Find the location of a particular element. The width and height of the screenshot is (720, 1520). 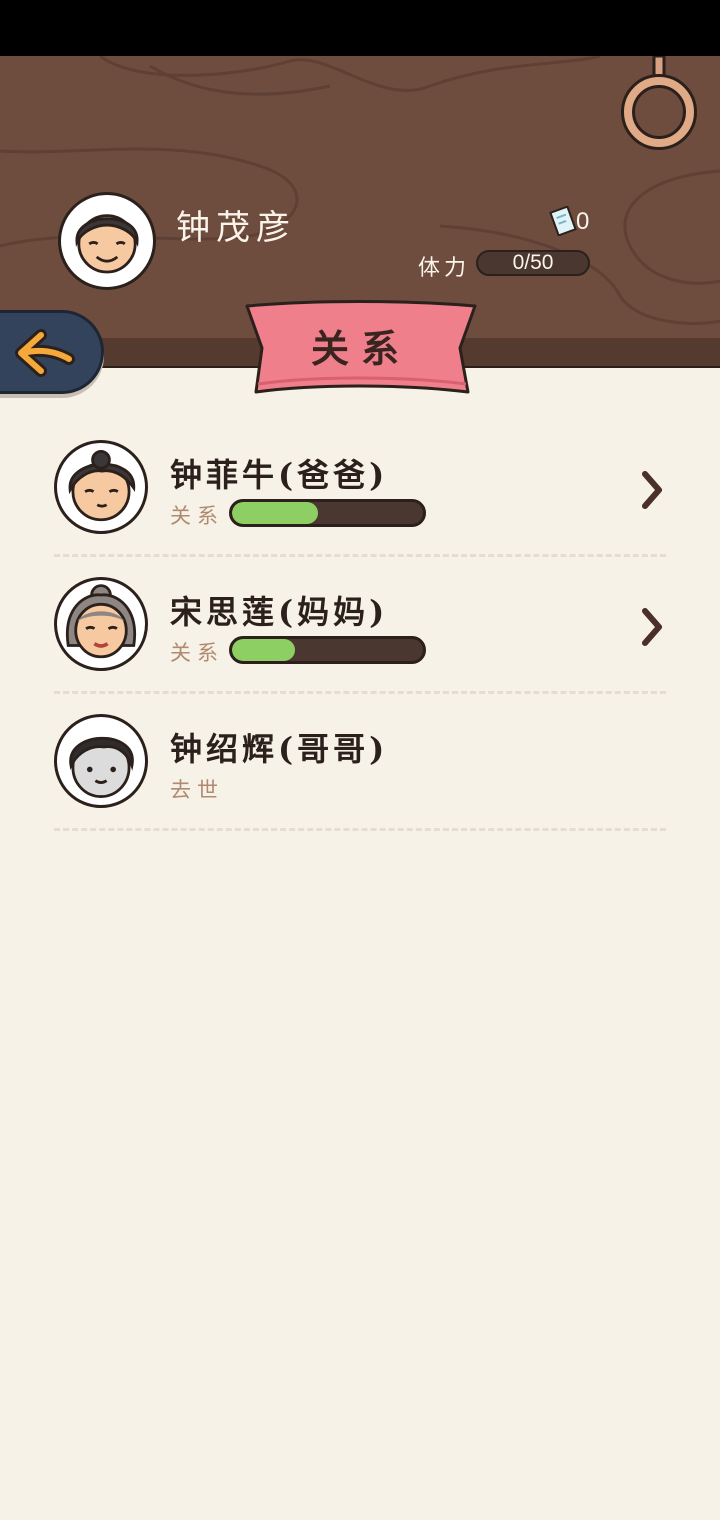

stamina-value: 0/50 is located at coordinates (533, 262).